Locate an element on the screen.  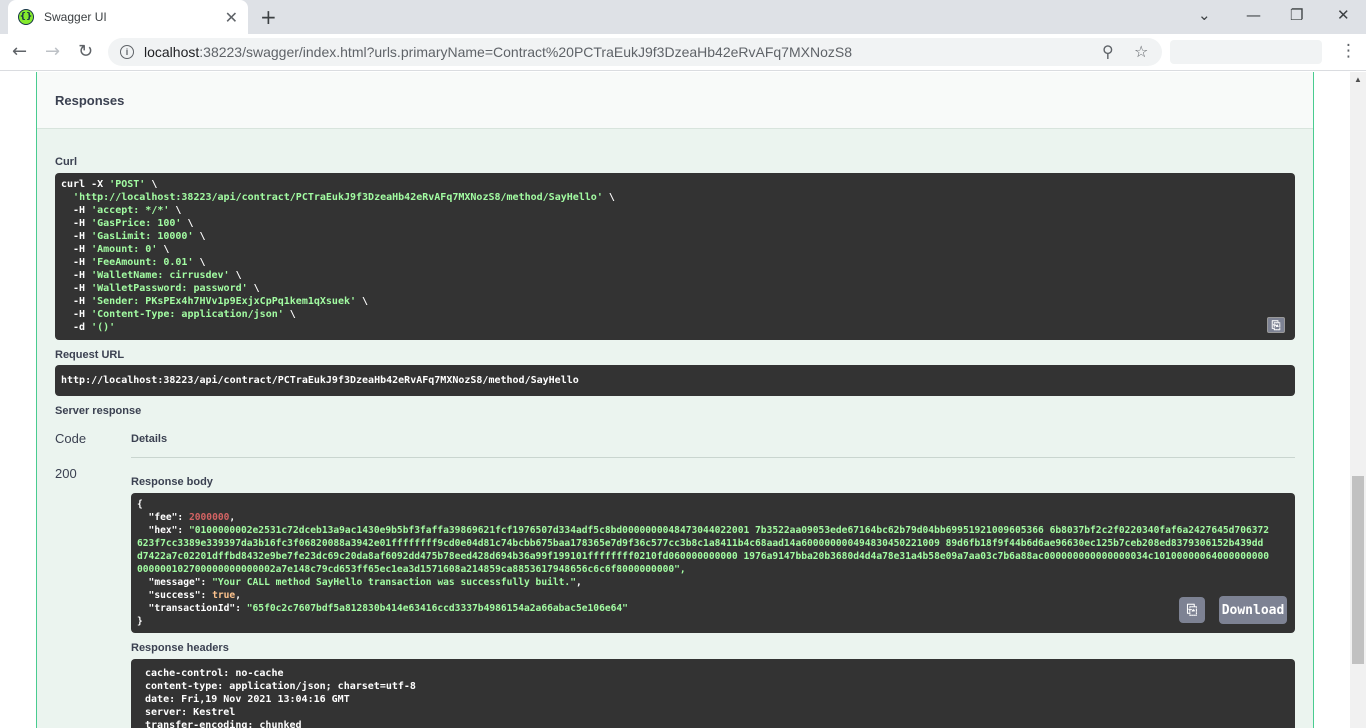
curl-line: -H 'Amount: 0' \ is located at coordinates (115, 249).